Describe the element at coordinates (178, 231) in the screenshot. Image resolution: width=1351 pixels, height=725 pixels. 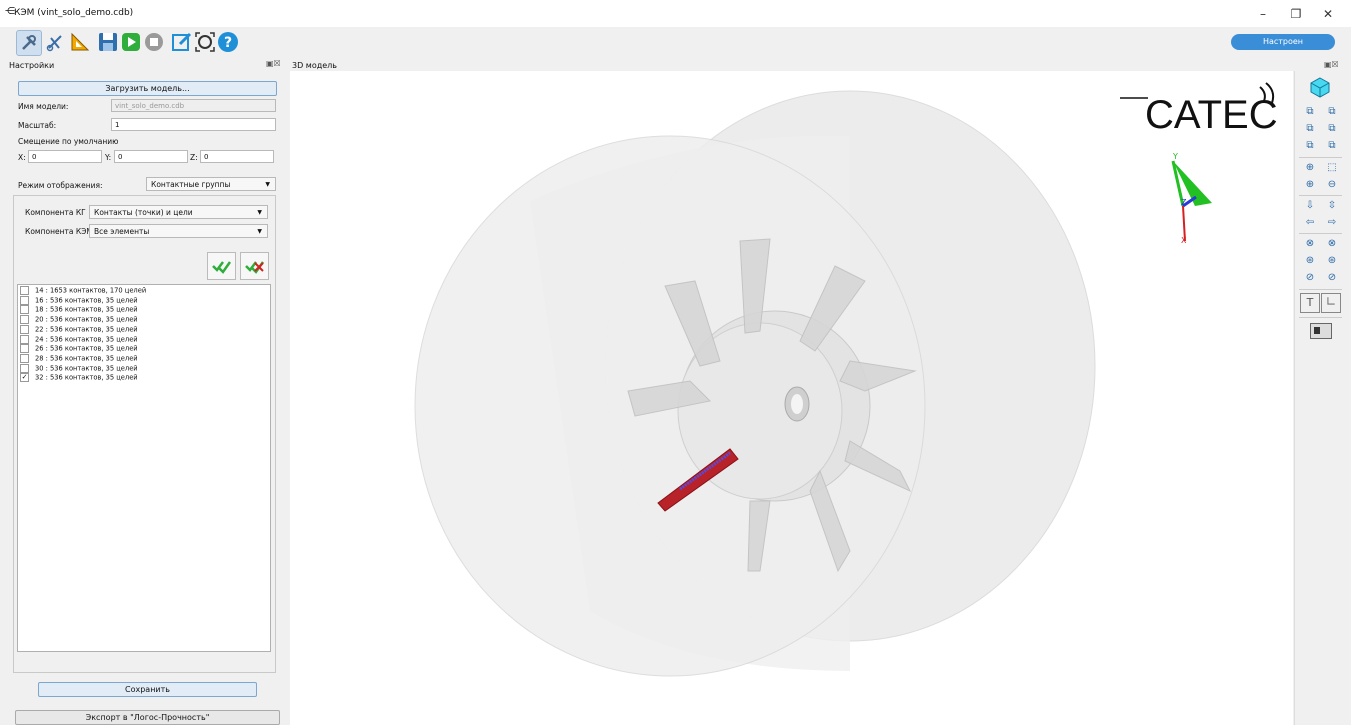
I see `kem-component-select: Все элементы ▼` at that location.